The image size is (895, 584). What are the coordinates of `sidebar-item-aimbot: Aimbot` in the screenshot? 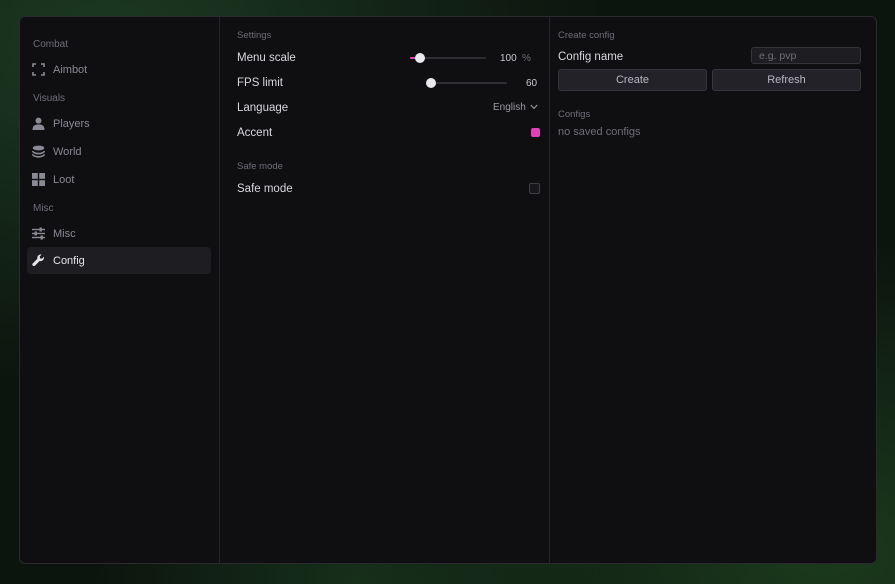 It's located at (119, 69).